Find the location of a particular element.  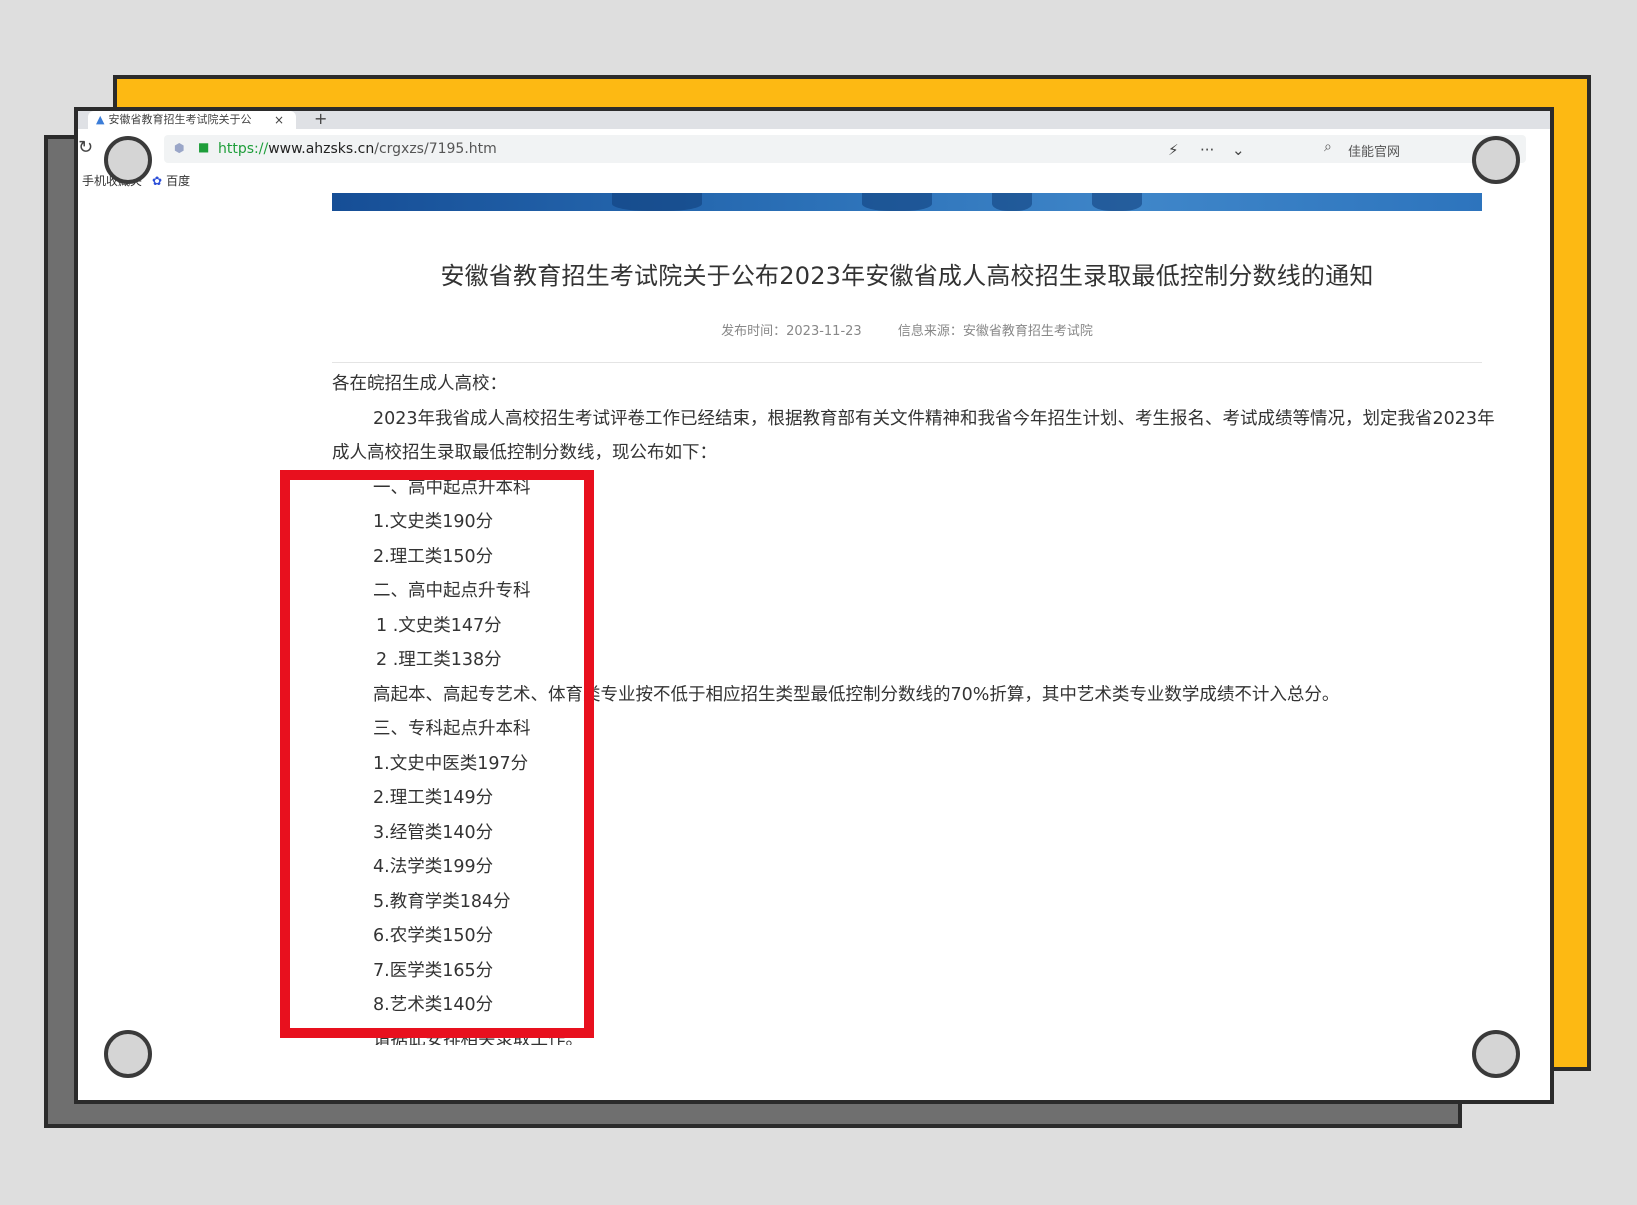

tab-title: 安徽省教育招生考试院关于公 is located at coordinates (180, 119).